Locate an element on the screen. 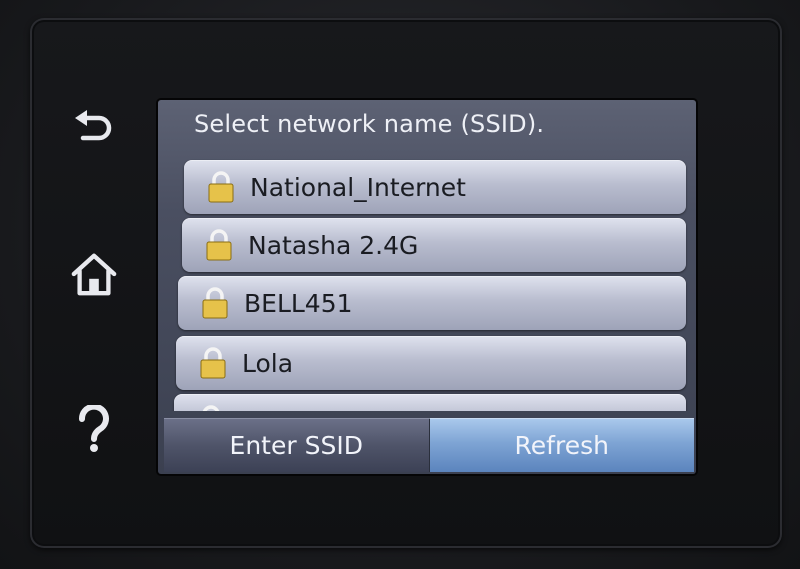 The image size is (800, 569). back-button is located at coordinates (94, 128).